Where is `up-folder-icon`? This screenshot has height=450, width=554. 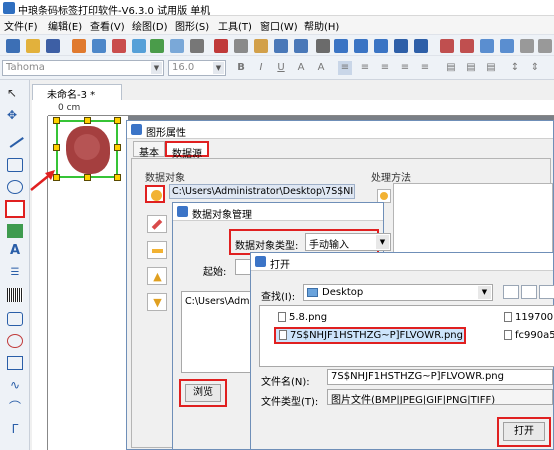 up-folder-icon is located at coordinates (529, 292).